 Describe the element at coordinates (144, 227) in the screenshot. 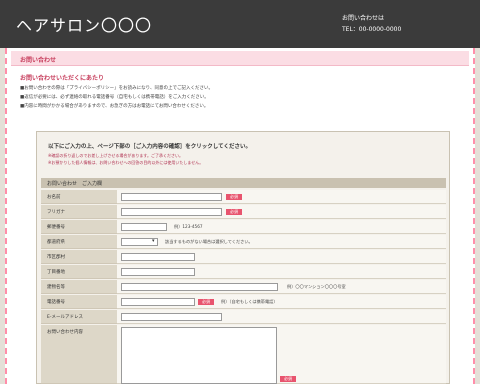

I see `postal-code-input` at that location.